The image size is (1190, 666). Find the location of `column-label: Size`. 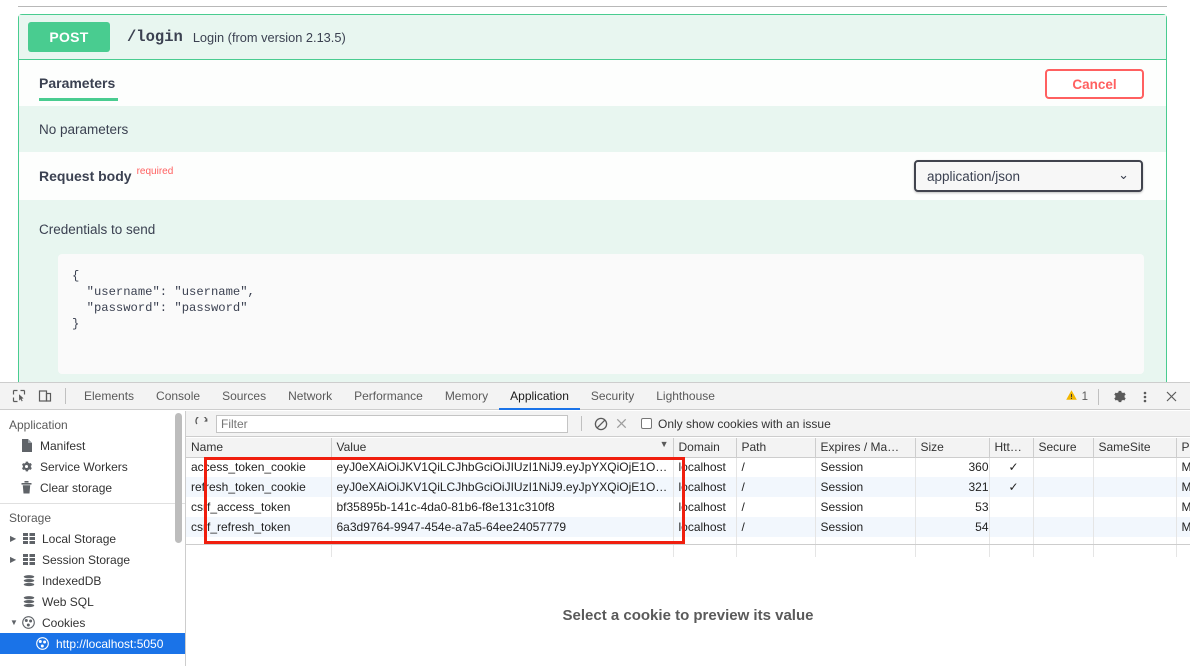

column-label: Size is located at coordinates (932, 447).